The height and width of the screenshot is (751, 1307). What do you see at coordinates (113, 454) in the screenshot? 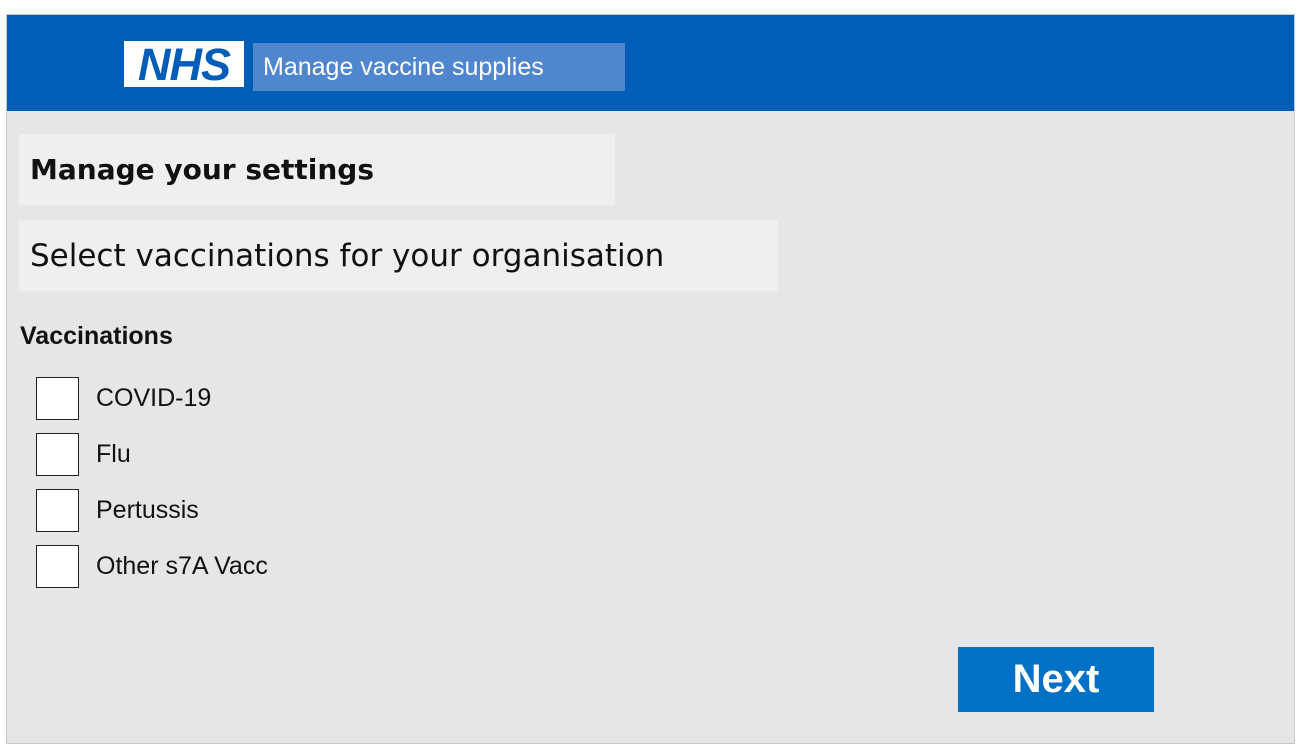
I see `option-label-flu: Flu` at bounding box center [113, 454].